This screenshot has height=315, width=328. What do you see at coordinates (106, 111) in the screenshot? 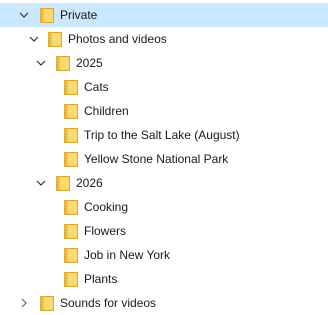
I see `tree-item-label: Children` at bounding box center [106, 111].